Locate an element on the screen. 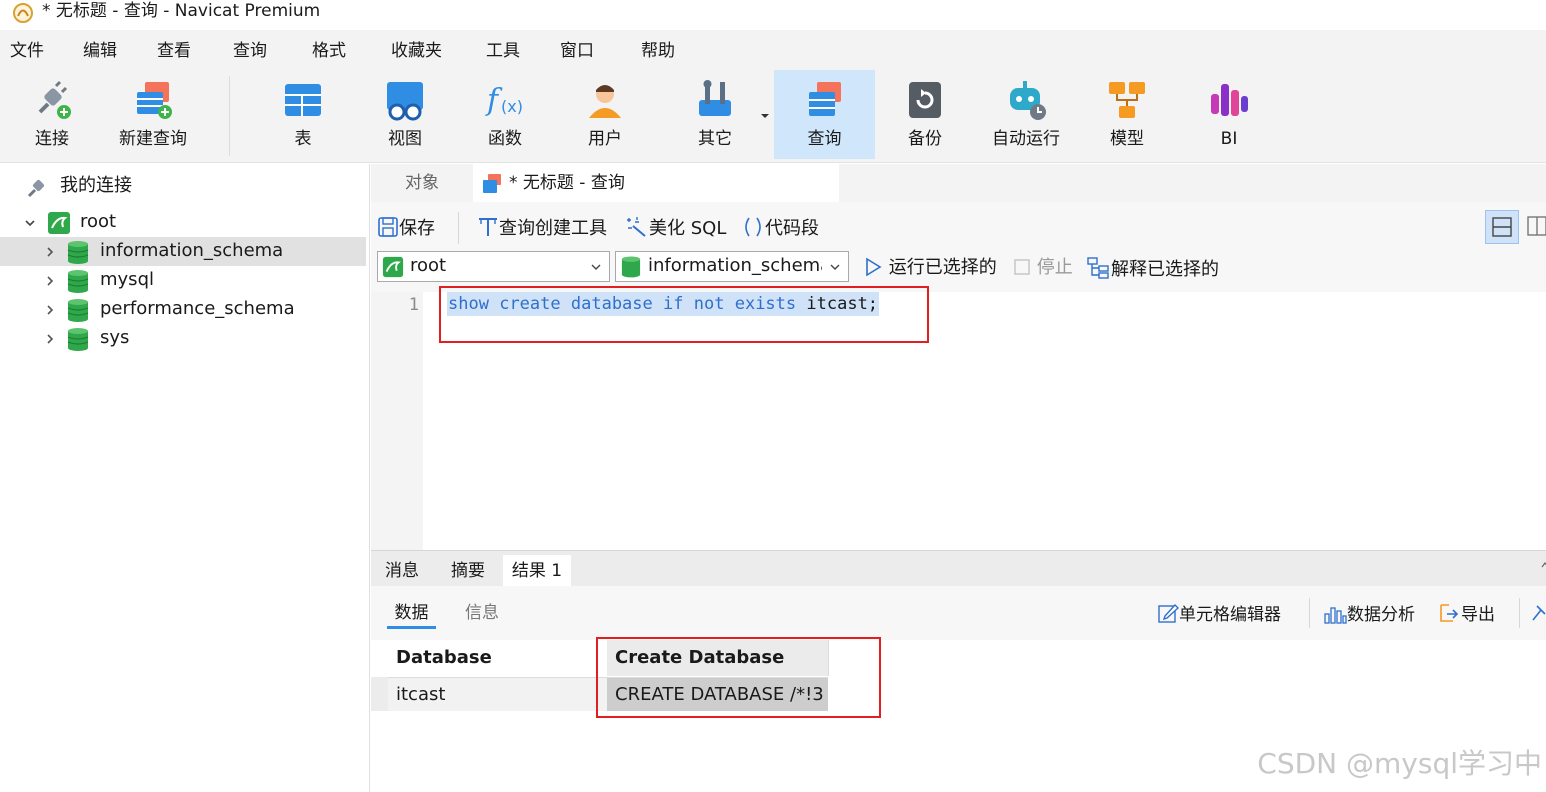  robot-icon is located at coordinates (1028, 100).